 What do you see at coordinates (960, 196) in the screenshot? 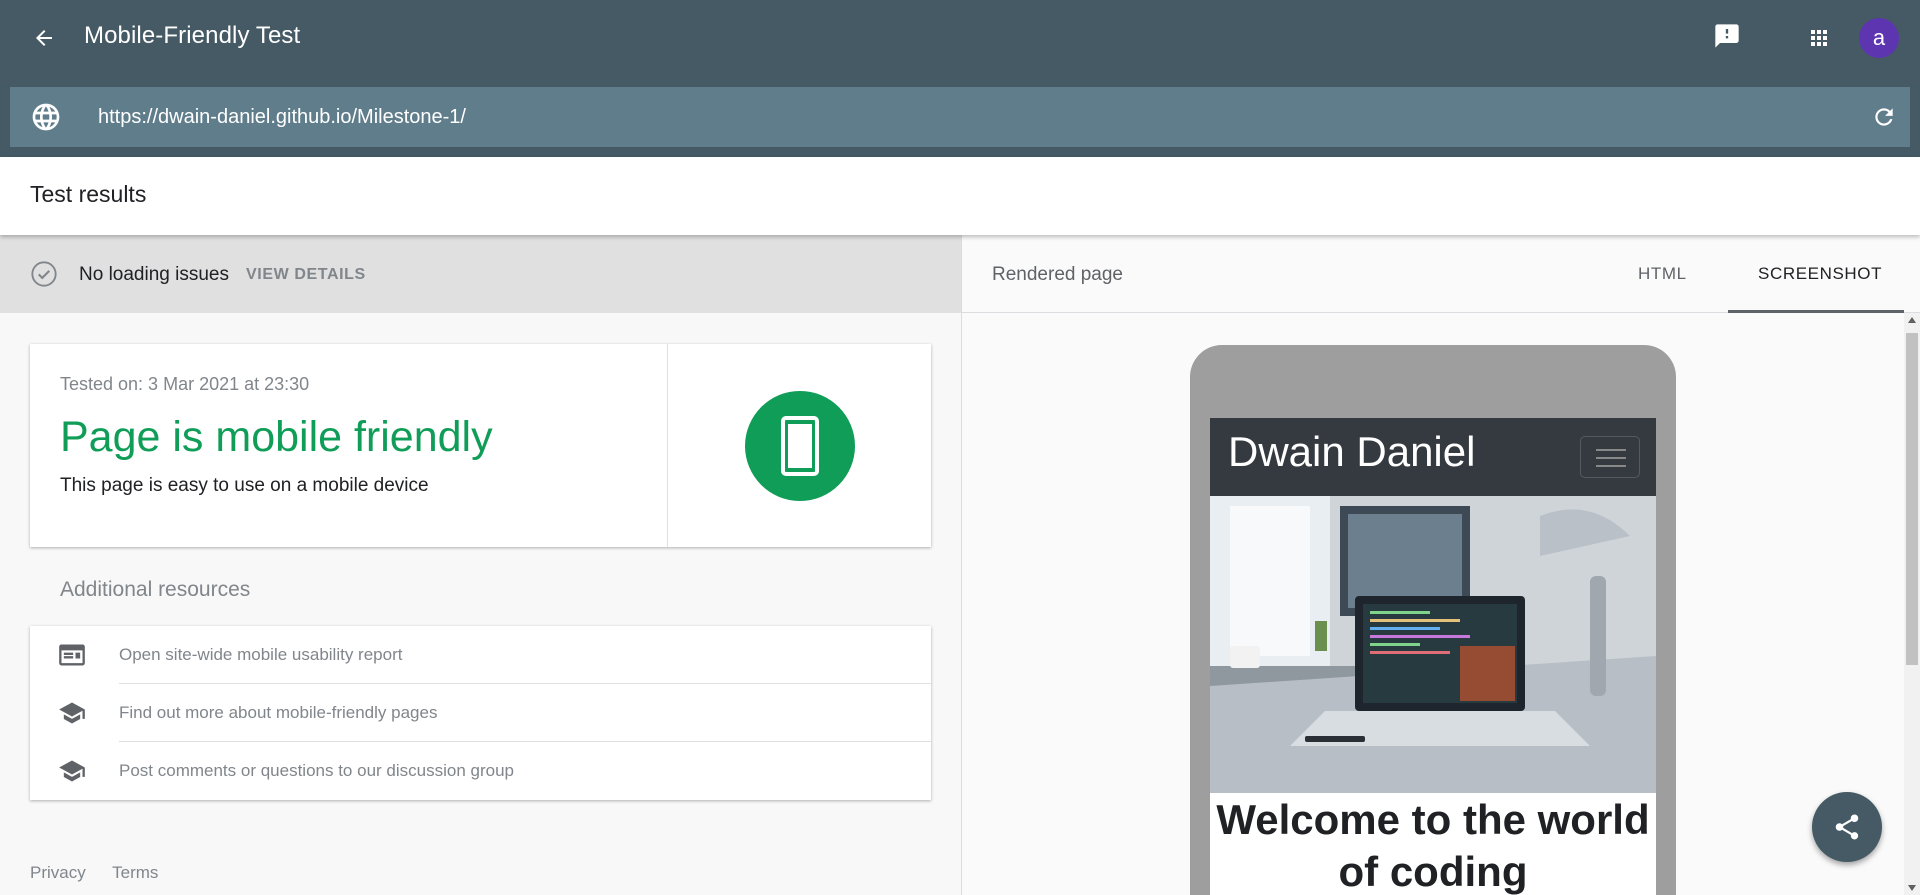
I see `results-header: Test results` at bounding box center [960, 196].